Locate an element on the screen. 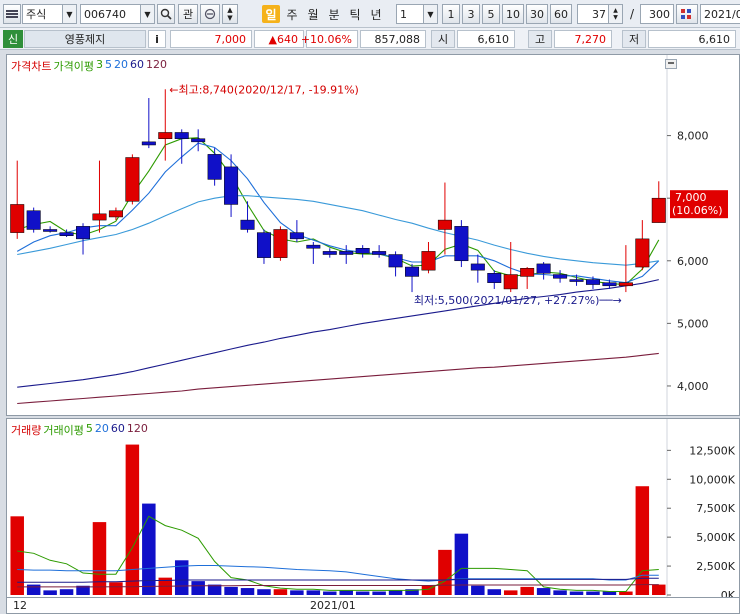 Image resolution: width=740 pixels, height=614 pixels. price-ma-120-line is located at coordinates (338, 378).